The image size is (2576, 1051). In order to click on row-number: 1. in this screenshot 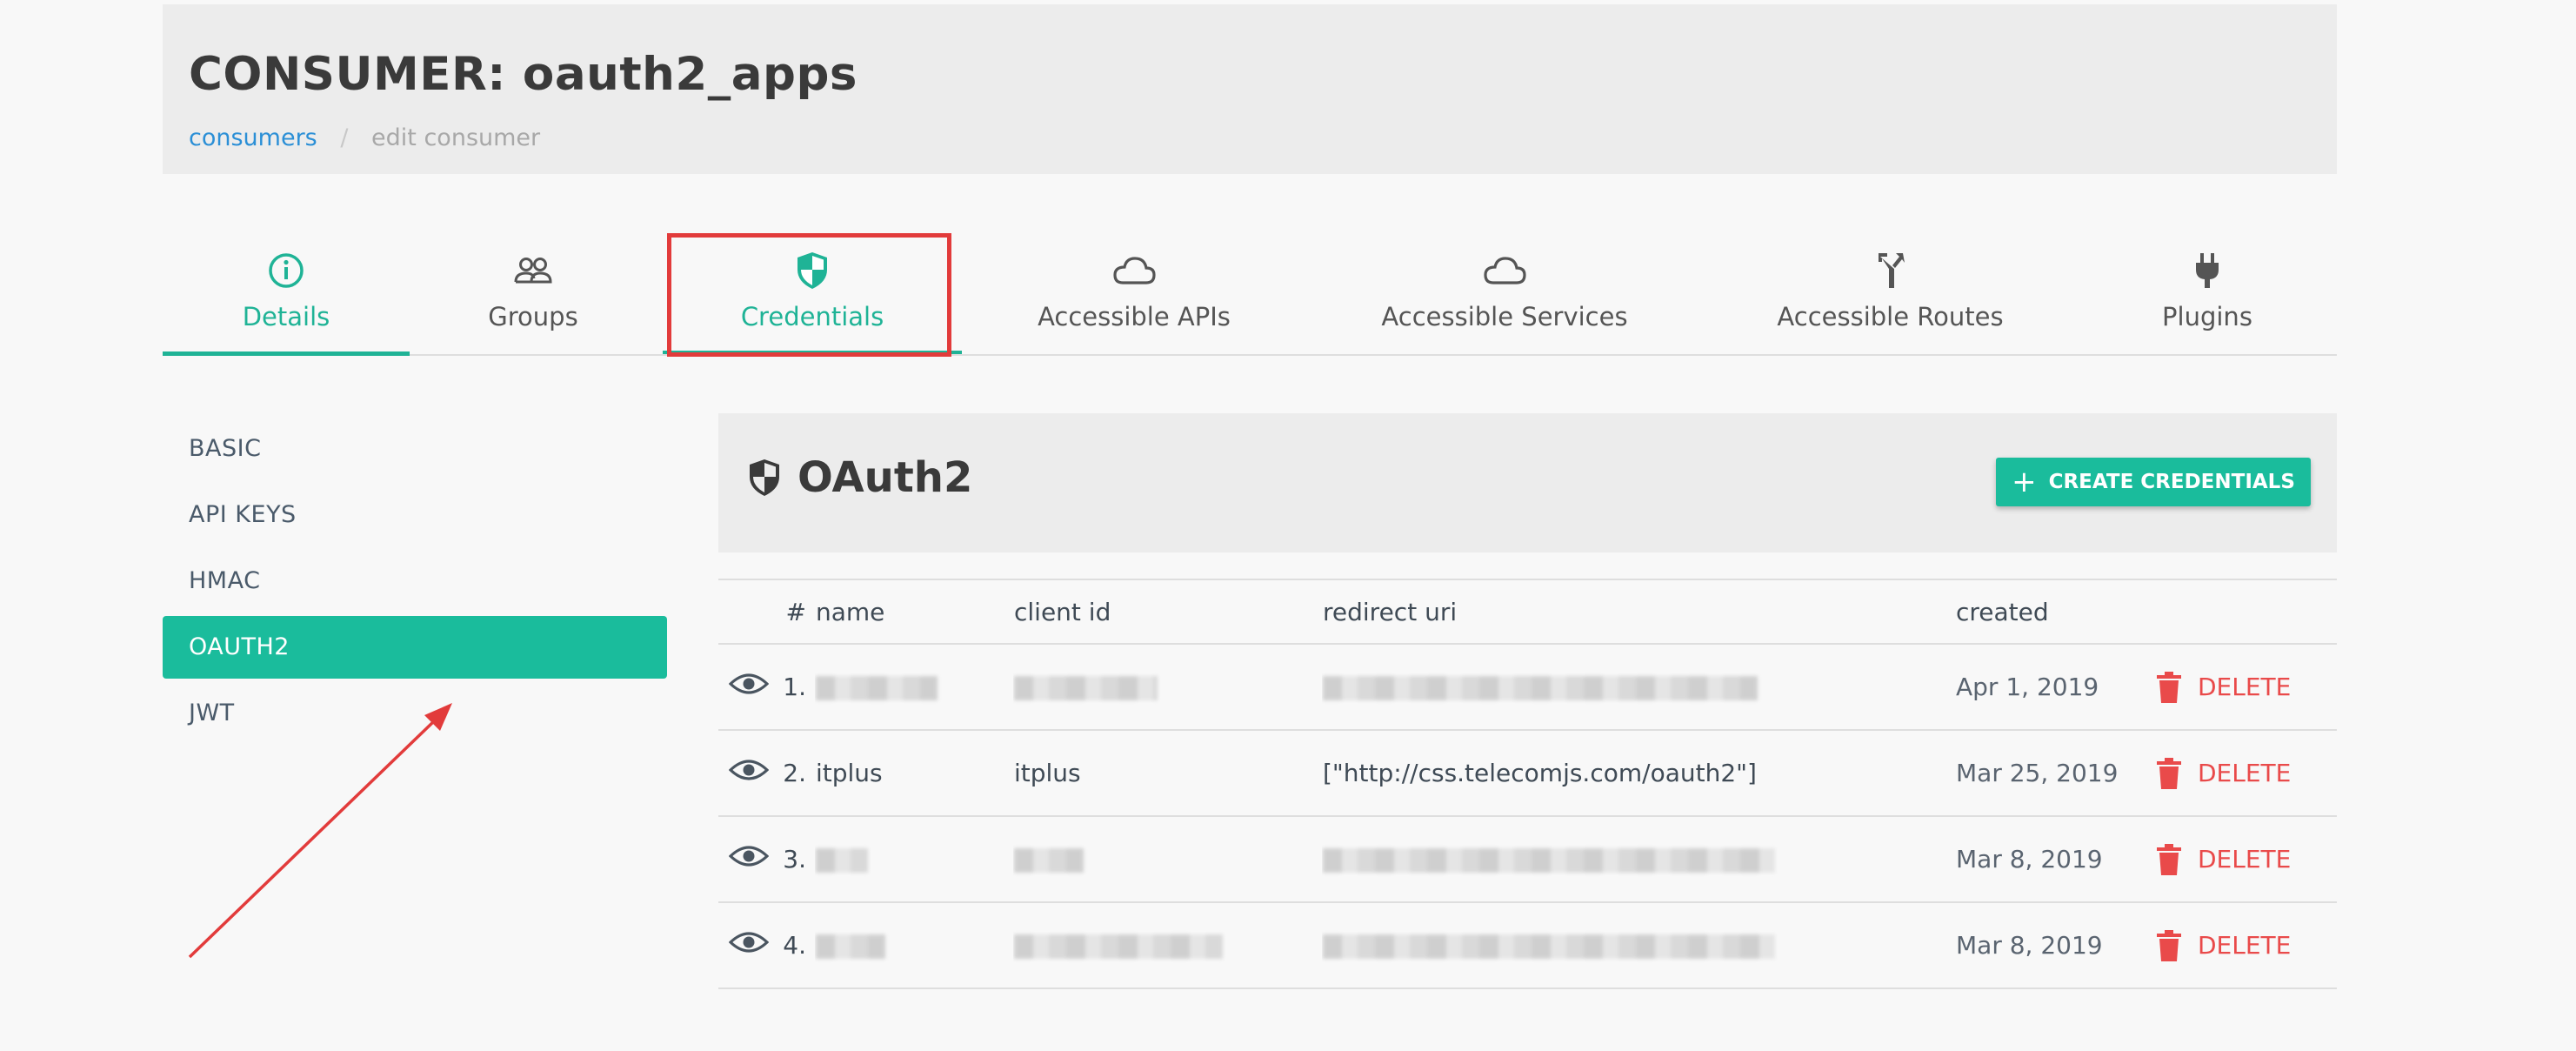, I will do `click(795, 688)`.